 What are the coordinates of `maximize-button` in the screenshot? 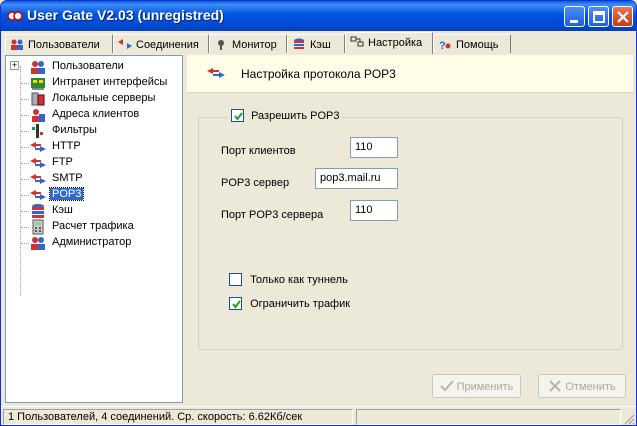 It's located at (598, 16).